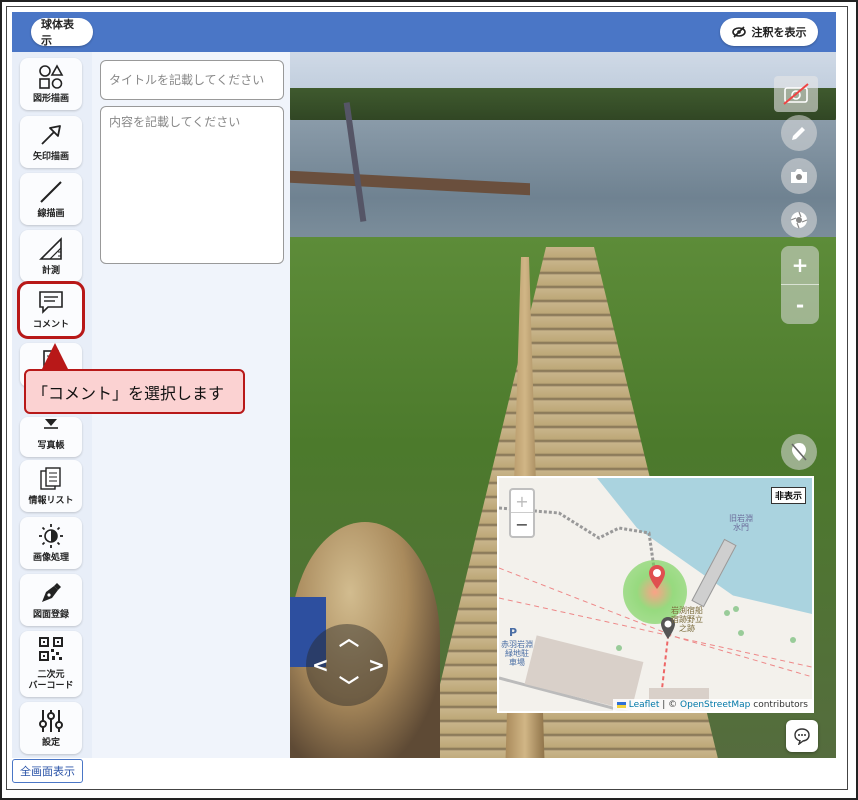 This screenshot has width=858, height=800. I want to click on tool-info-list: 情報リスト, so click(51, 486).